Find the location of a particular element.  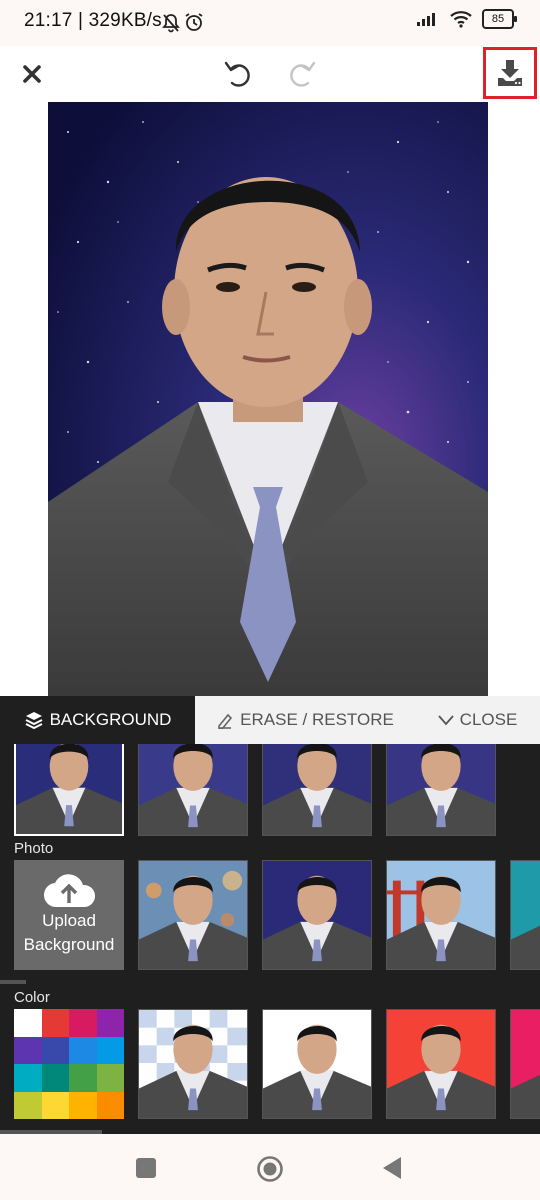

alarm-icon is located at coordinates (194, 22).